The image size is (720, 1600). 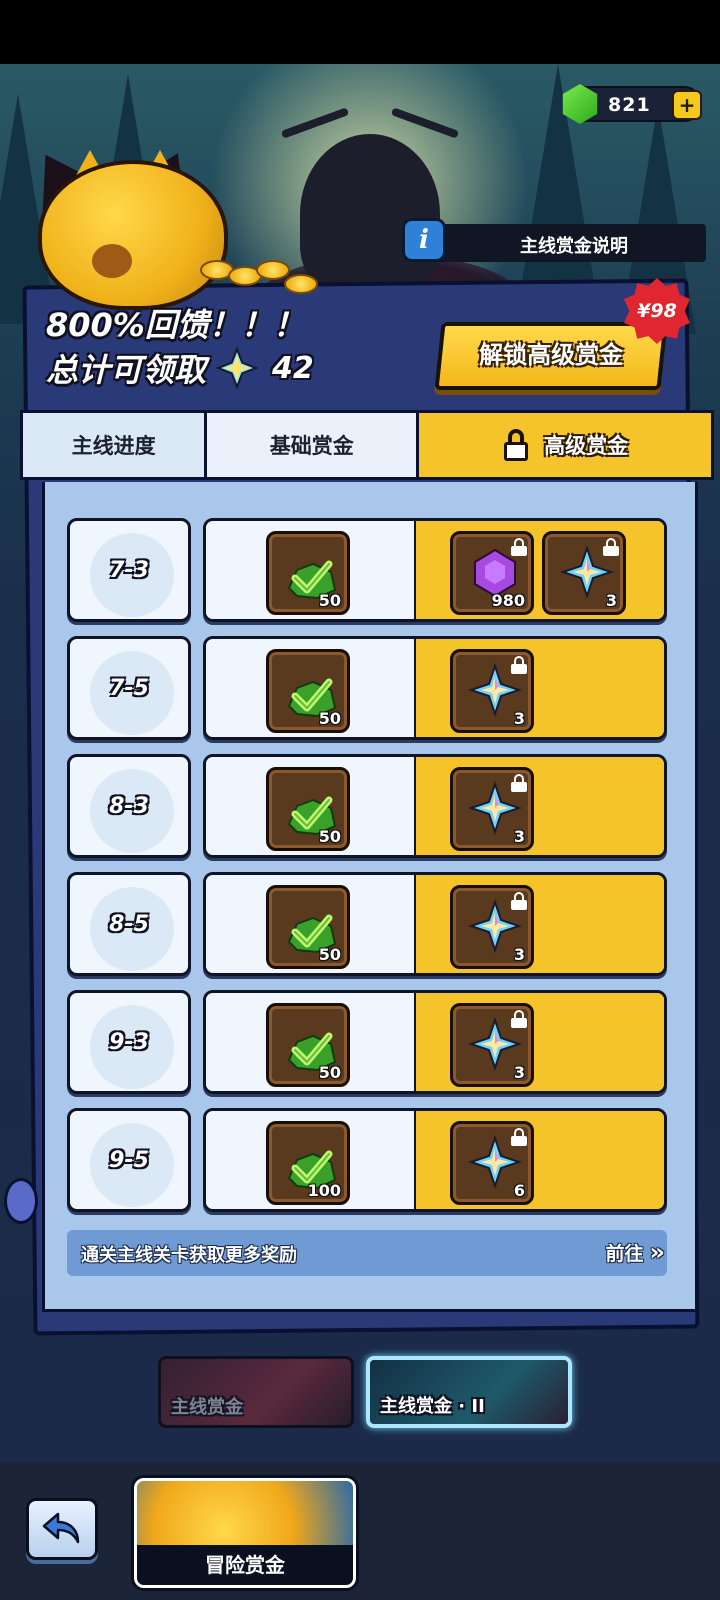 I want to click on event-tab-label: 主线赏金, so click(x=207, y=1406).